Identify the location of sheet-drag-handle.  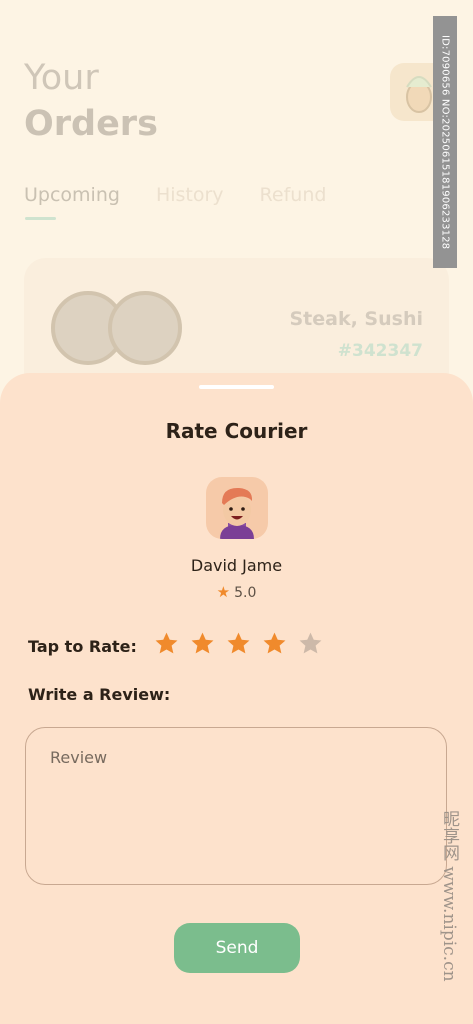
(236, 387).